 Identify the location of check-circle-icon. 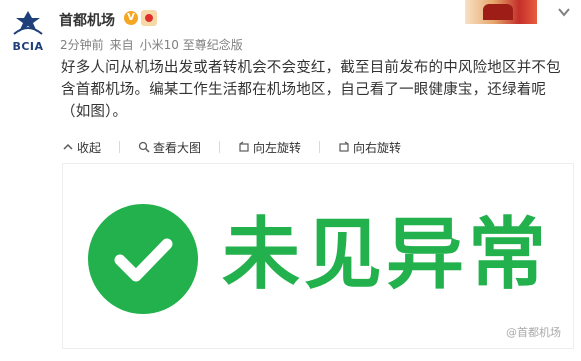
(143, 259).